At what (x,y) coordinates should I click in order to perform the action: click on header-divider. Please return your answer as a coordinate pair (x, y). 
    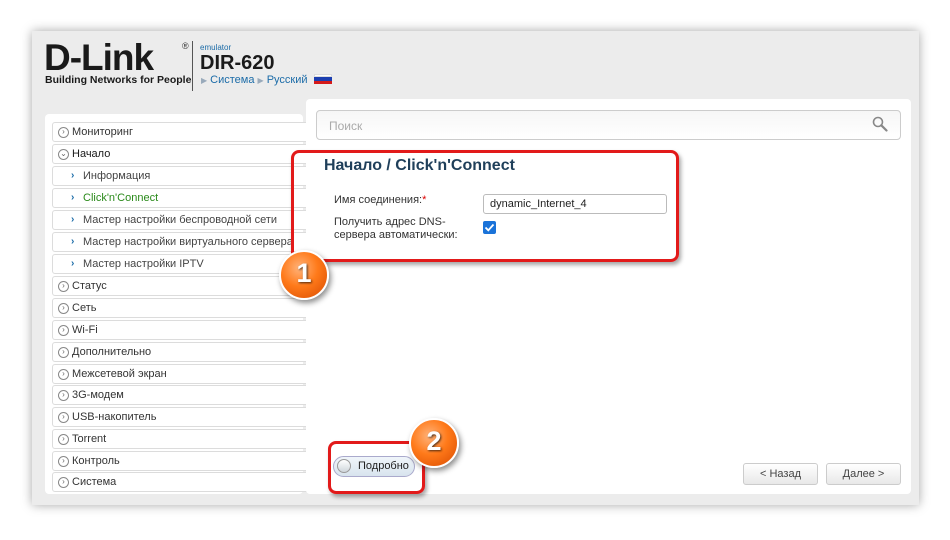
    Looking at the image, I should click on (192, 66).